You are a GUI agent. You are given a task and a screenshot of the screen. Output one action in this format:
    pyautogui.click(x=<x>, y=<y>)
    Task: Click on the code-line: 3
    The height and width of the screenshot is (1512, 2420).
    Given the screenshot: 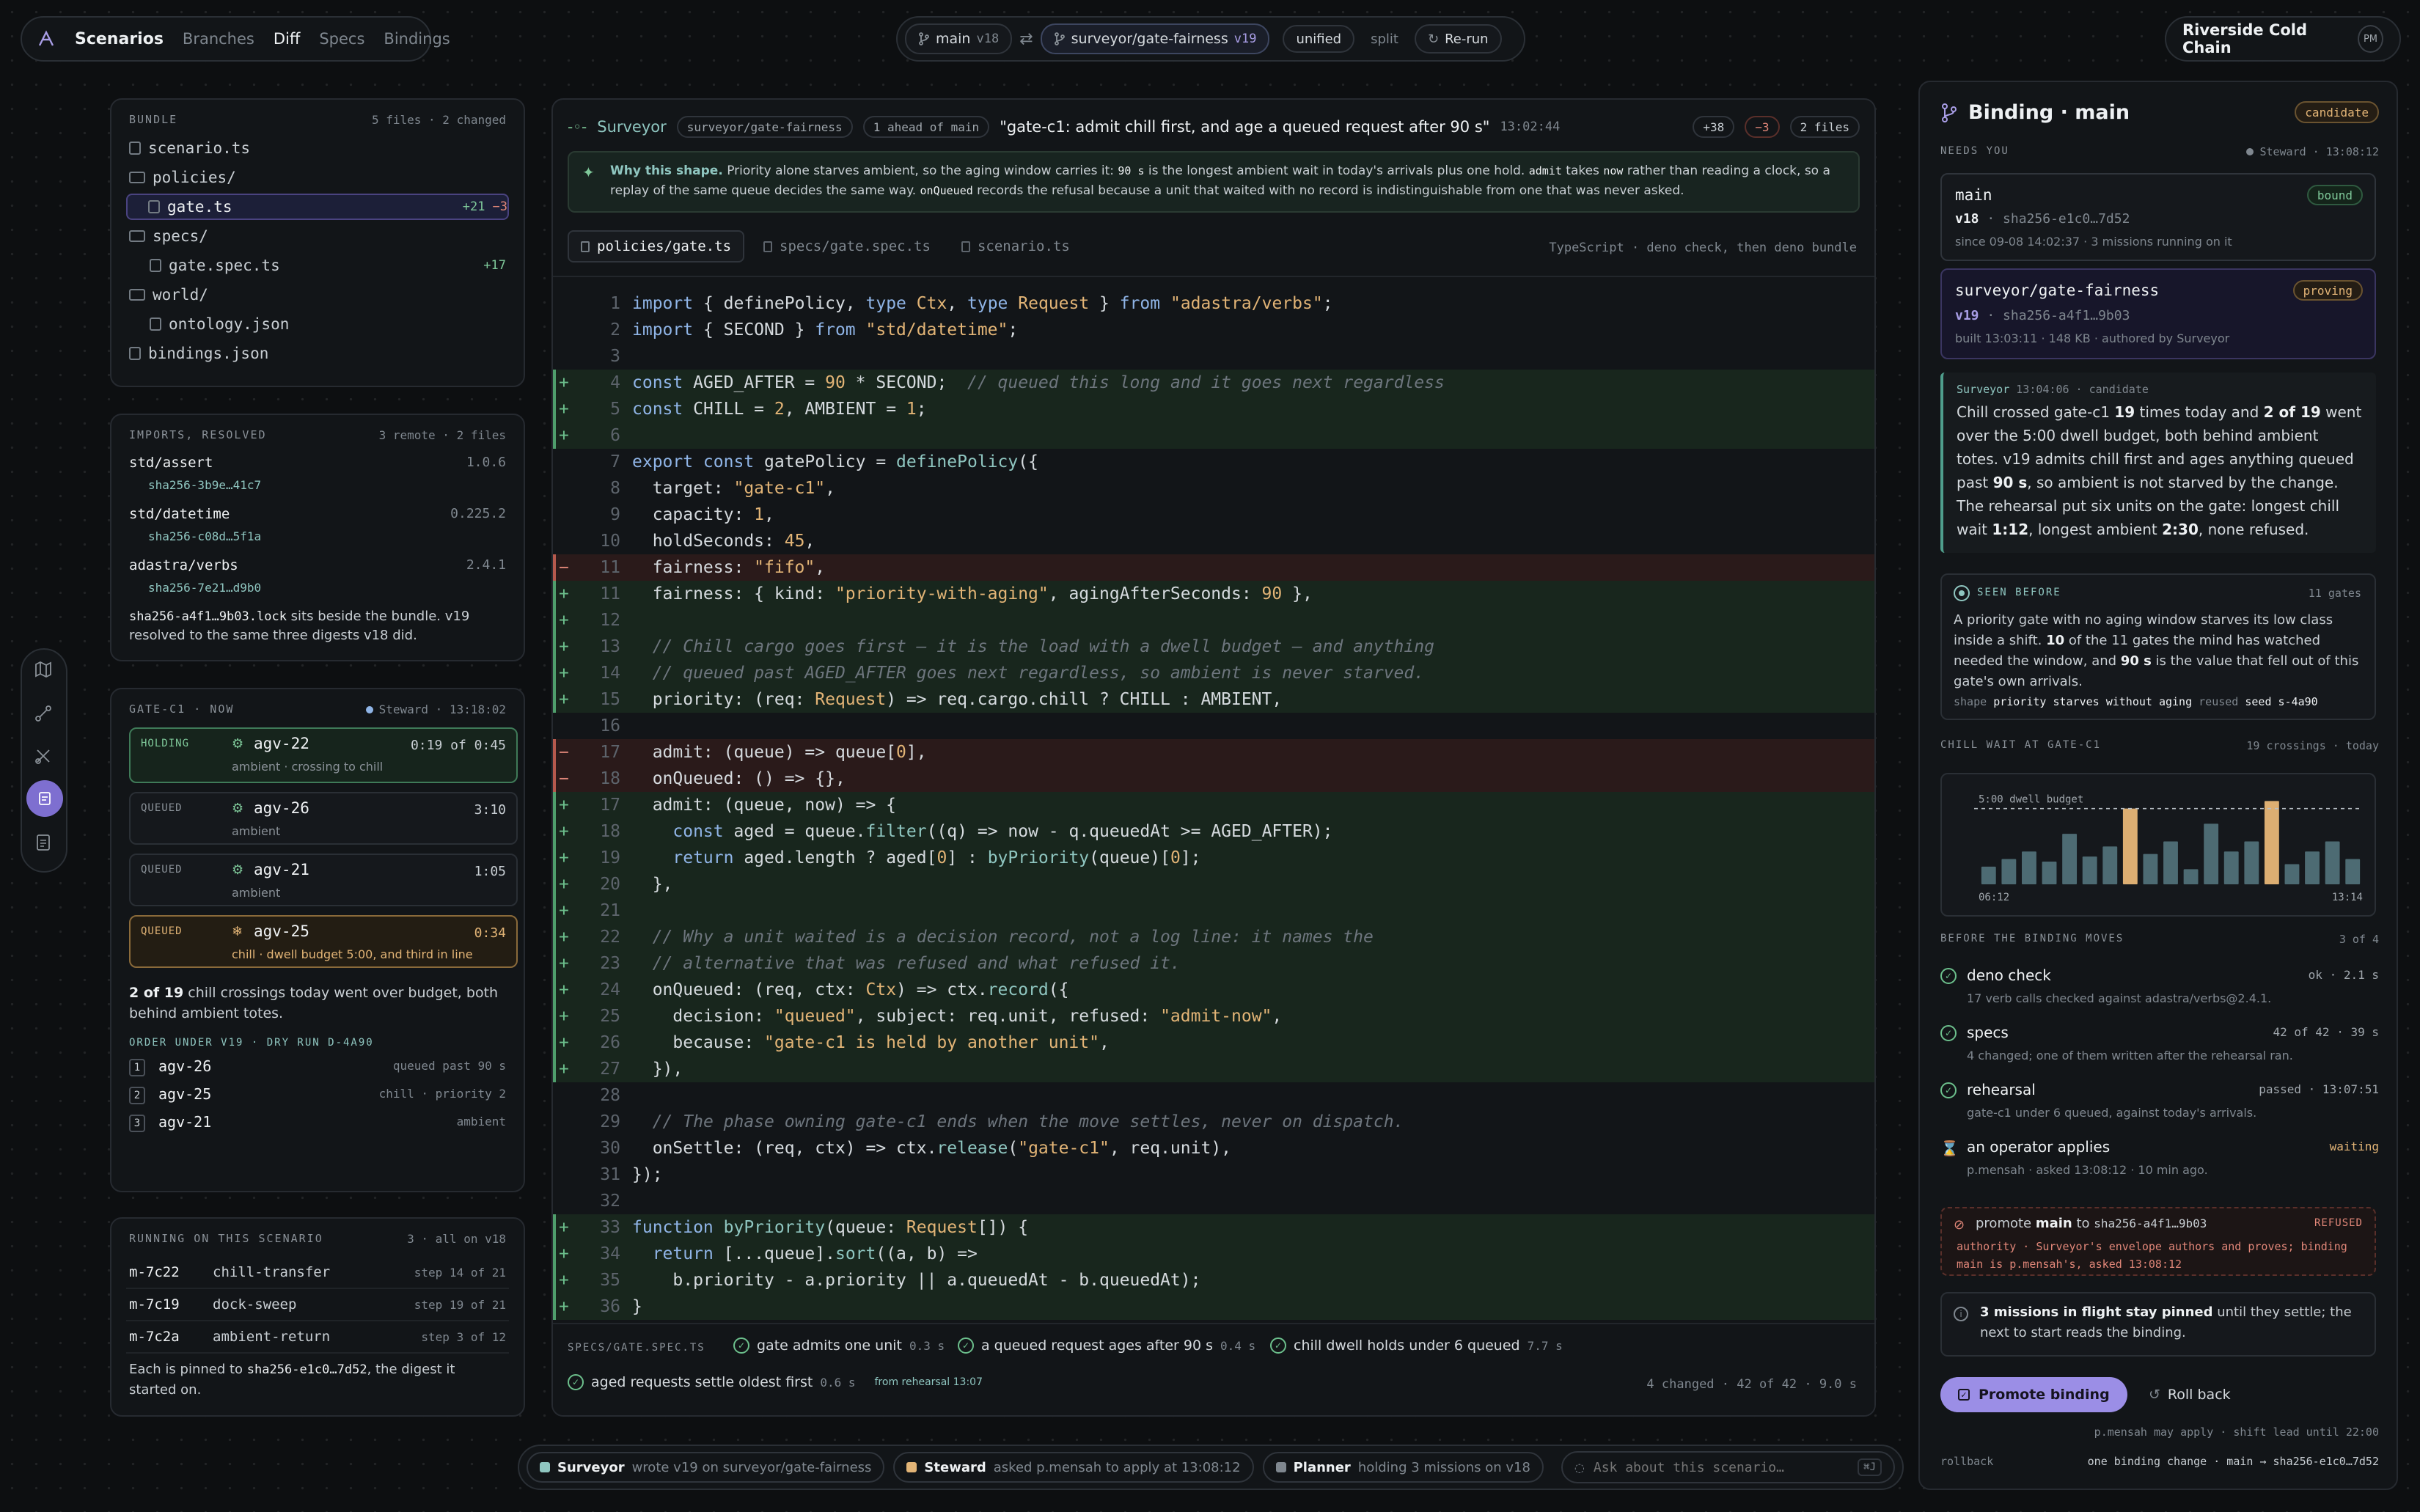 What is the action you would take?
    pyautogui.click(x=615, y=356)
    